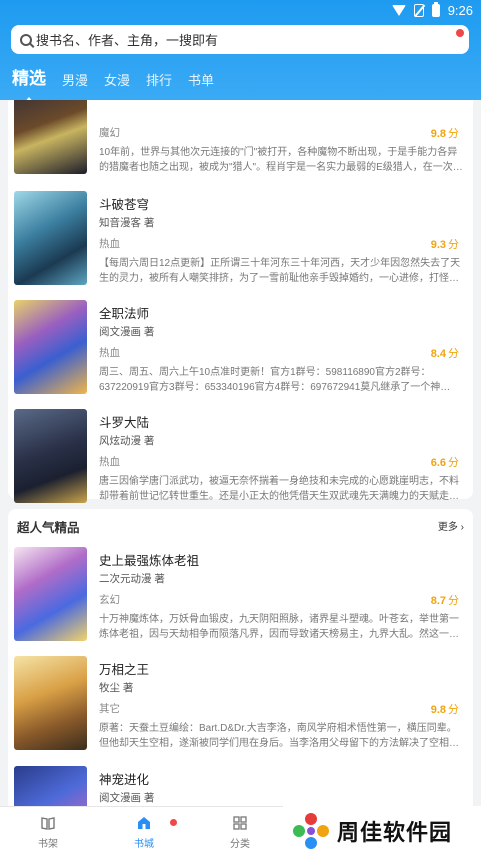 The image size is (481, 856). What do you see at coordinates (460, 10) in the screenshot?
I see `status-time: 9:26` at bounding box center [460, 10].